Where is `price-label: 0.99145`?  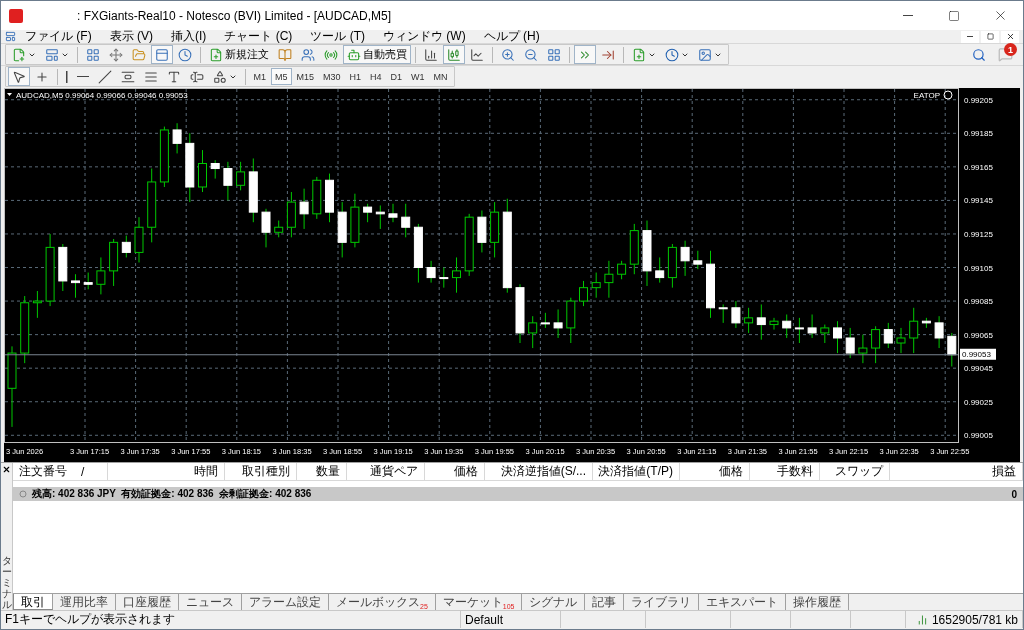
price-label: 0.99145 is located at coordinates (978, 201).